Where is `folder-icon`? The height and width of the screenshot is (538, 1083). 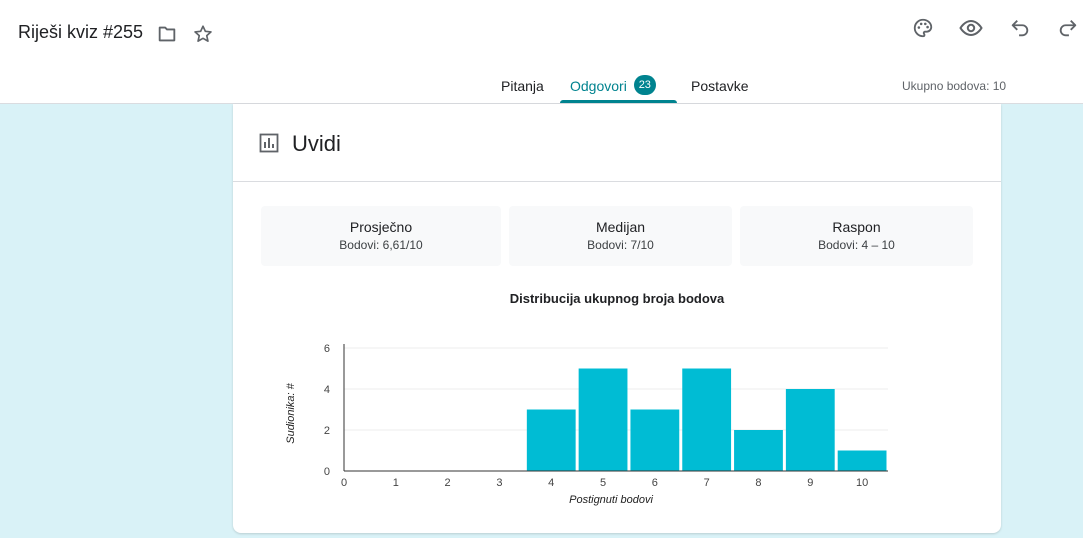 folder-icon is located at coordinates (167, 34).